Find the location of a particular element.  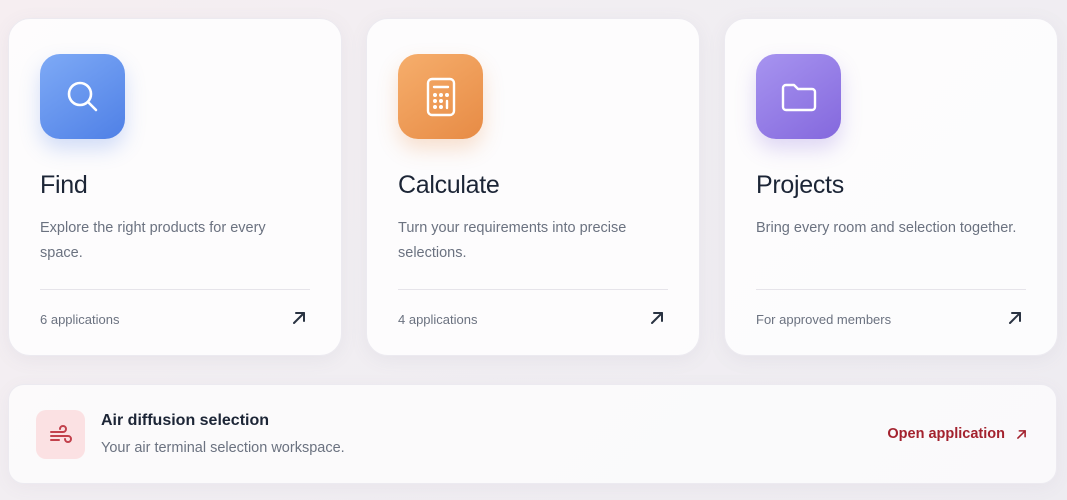

find-tile is located at coordinates (82, 96).